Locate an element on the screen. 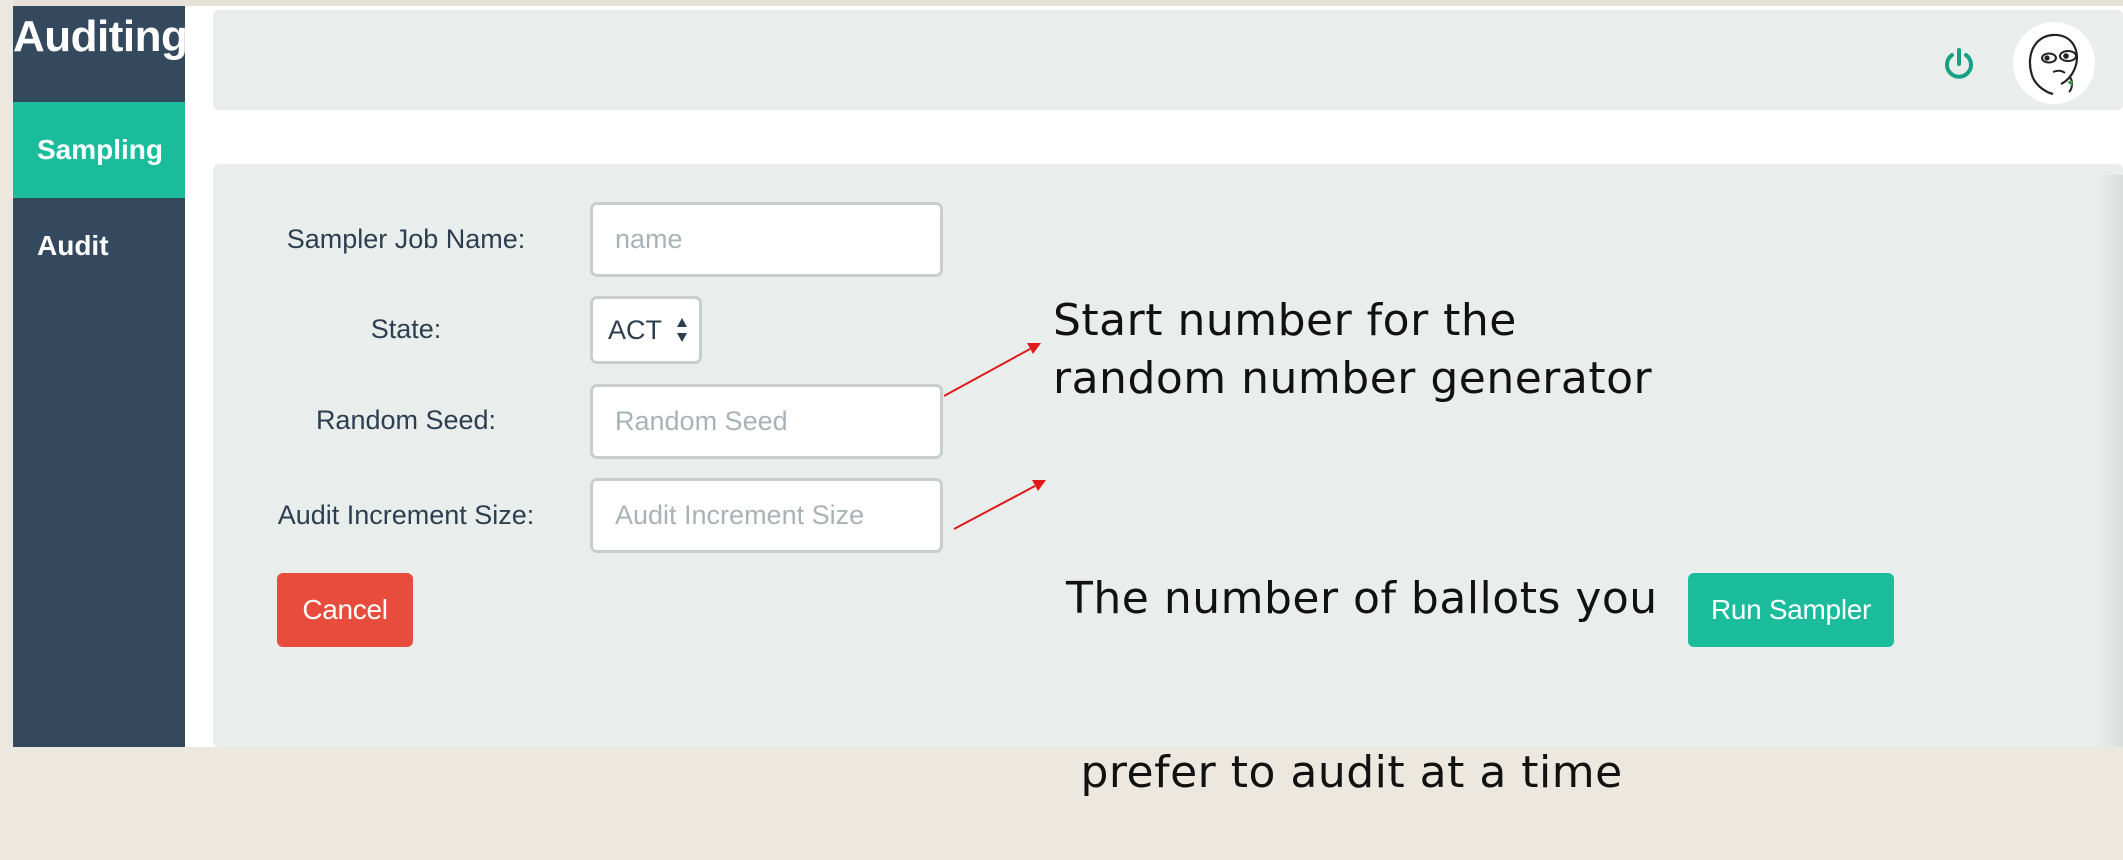  power-icon is located at coordinates (1959, 64).